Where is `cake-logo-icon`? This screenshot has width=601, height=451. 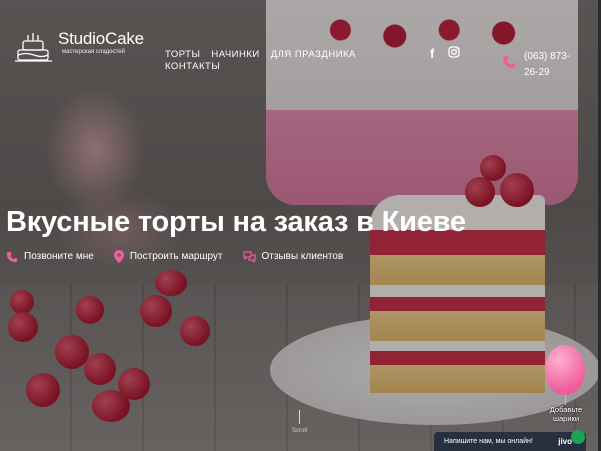
cake-logo-icon is located at coordinates (34, 48).